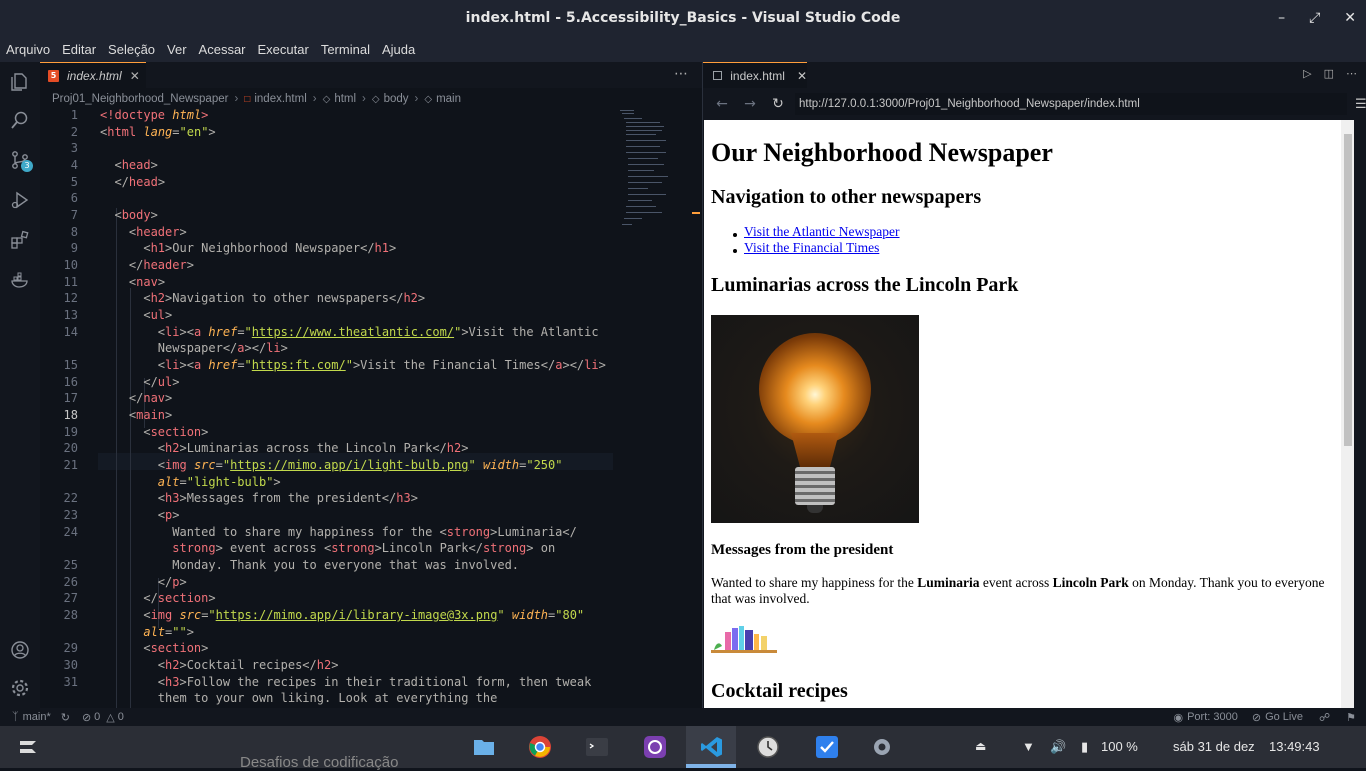 Image resolution: width=1366 pixels, height=771 pixels. Describe the element at coordinates (822, 232) in the screenshot. I see `link-atlantic: Visit the Atlantic Newspaper` at that location.